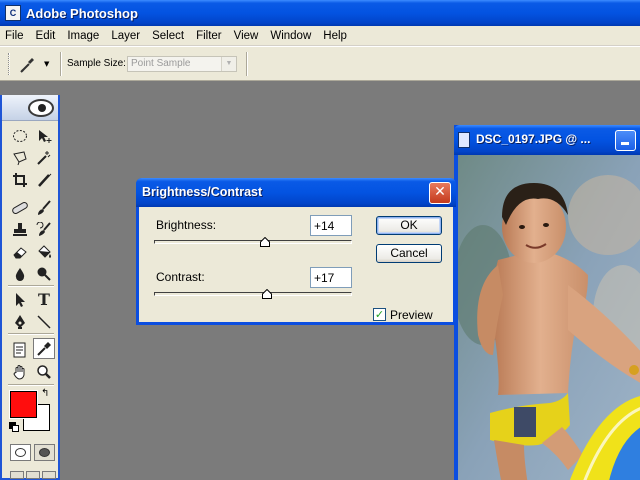 This screenshot has width=640, height=480. Describe the element at coordinates (38, 64) in the screenshot. I see `tool-preset-picker: ▼` at that location.